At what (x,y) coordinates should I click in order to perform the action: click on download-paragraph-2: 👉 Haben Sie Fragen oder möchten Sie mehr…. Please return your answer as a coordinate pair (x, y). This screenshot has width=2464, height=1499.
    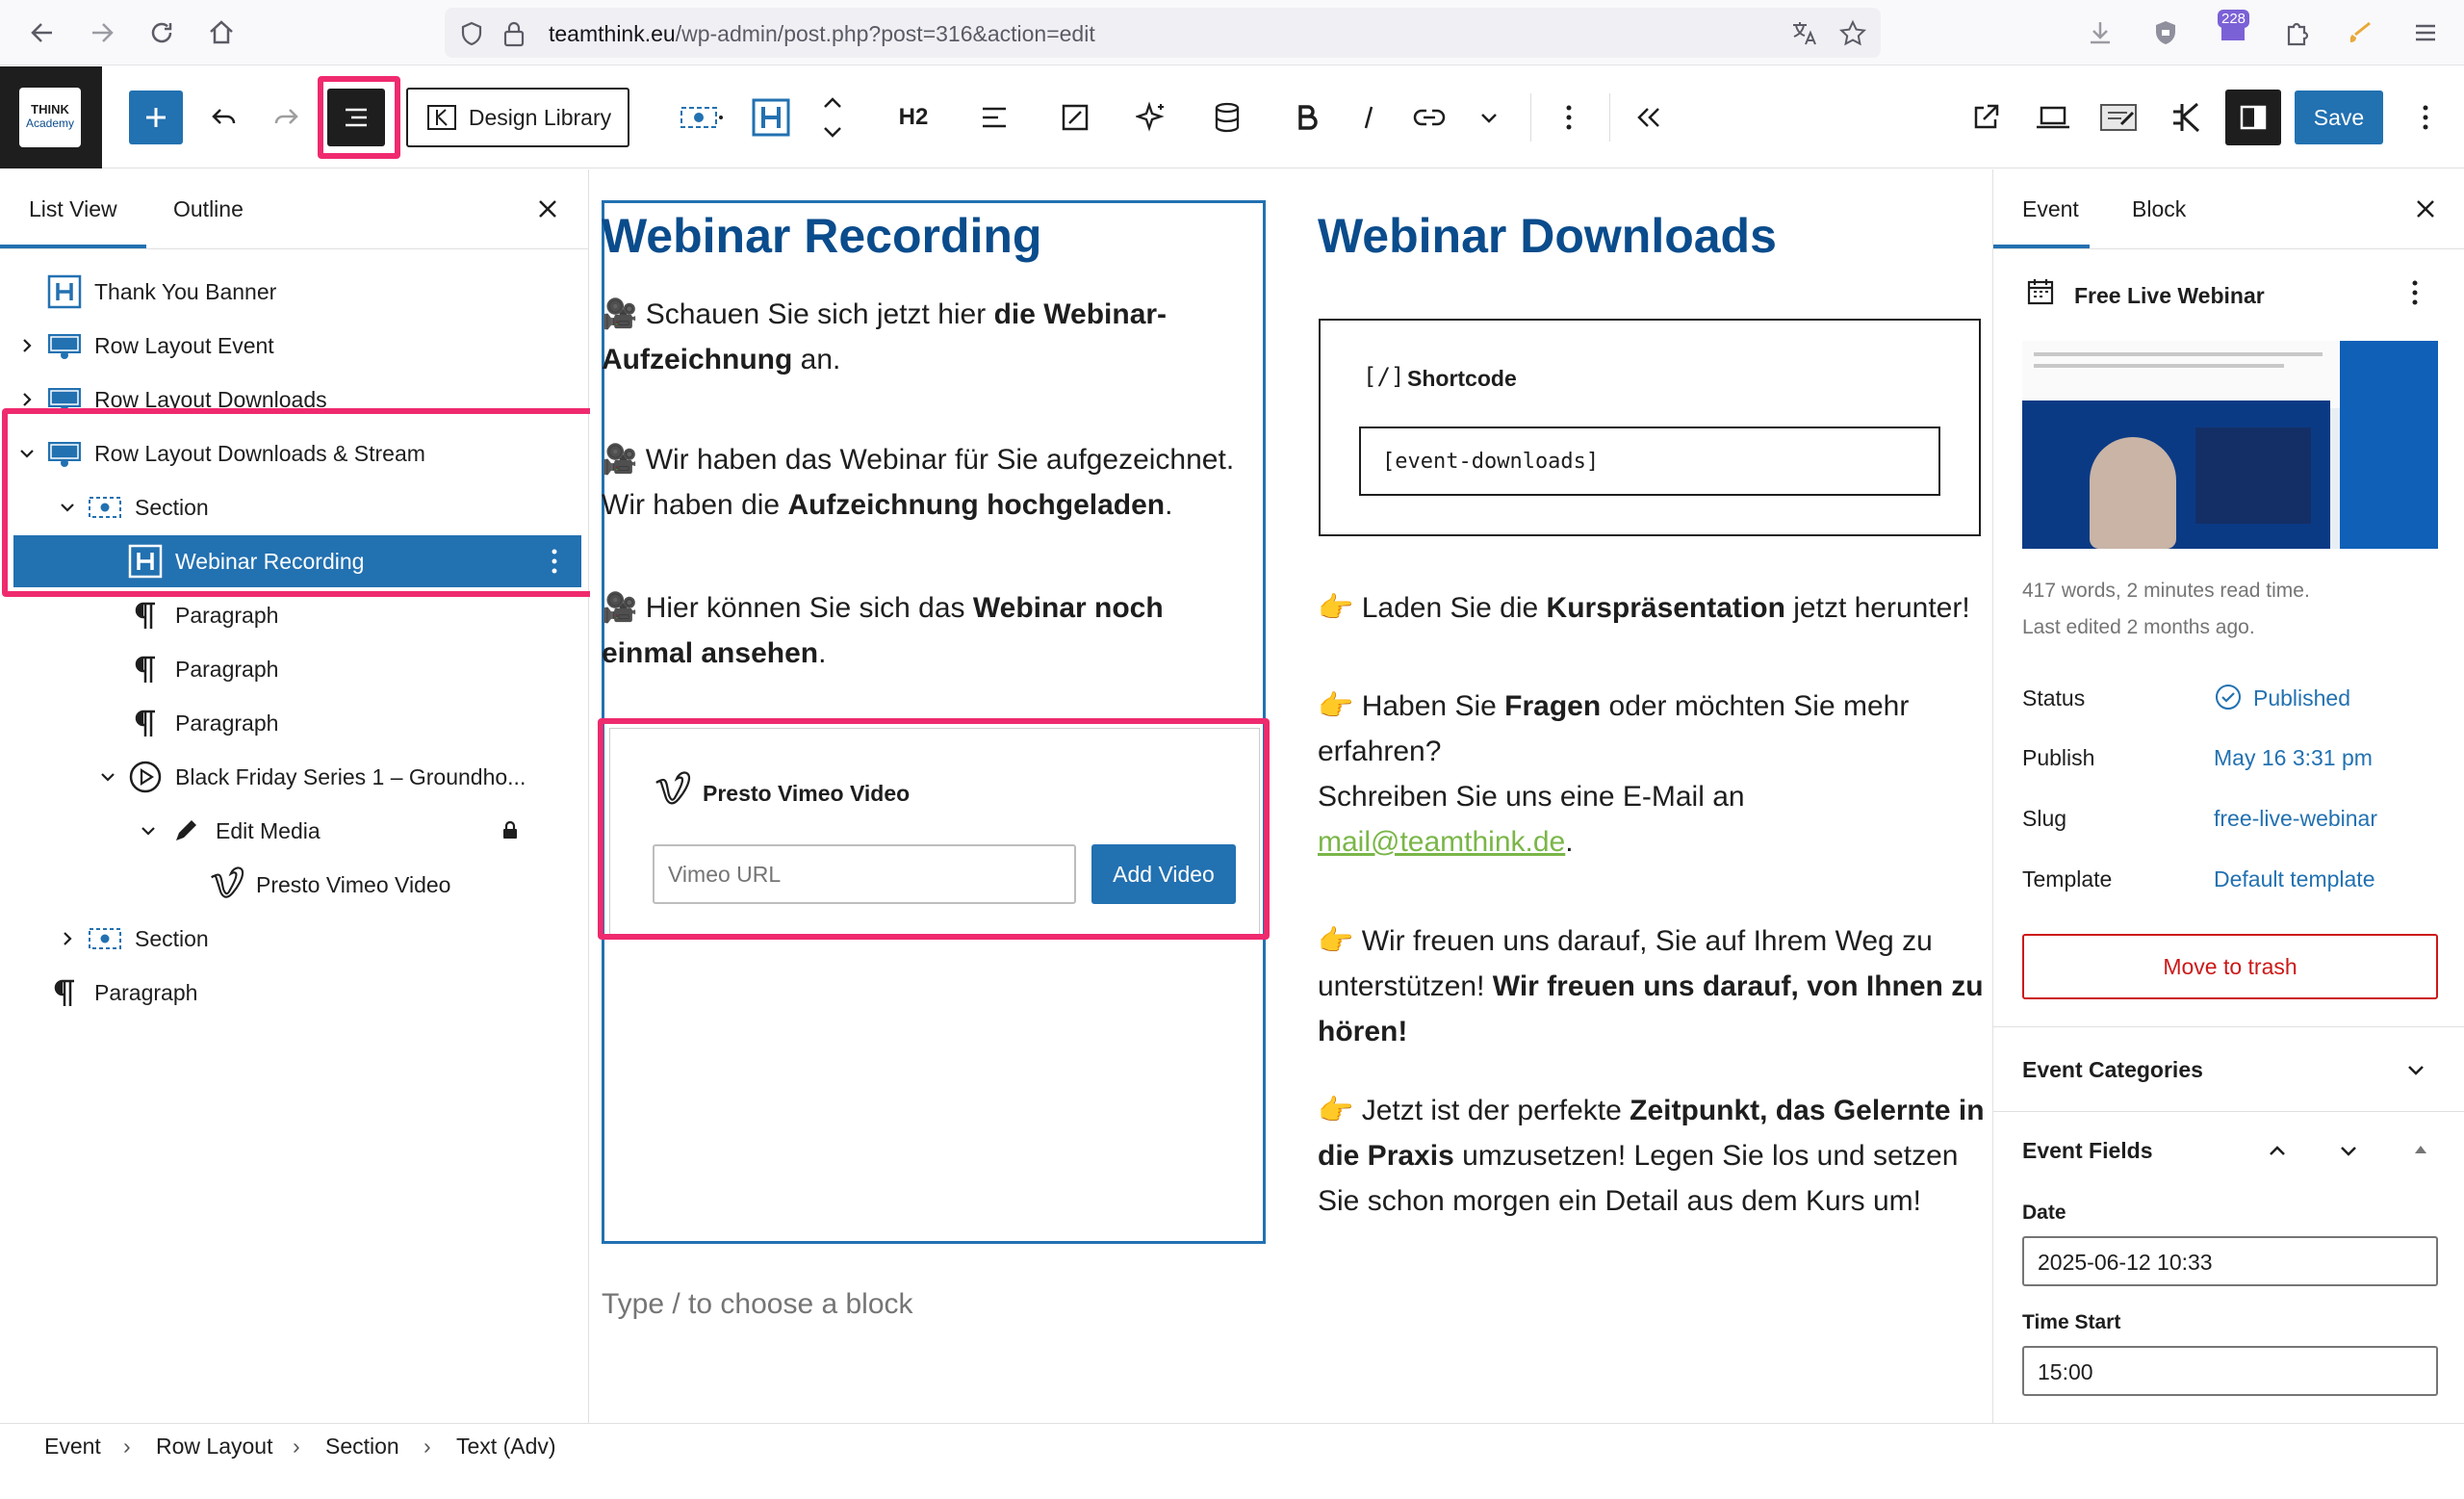
    Looking at the image, I should click on (1654, 774).